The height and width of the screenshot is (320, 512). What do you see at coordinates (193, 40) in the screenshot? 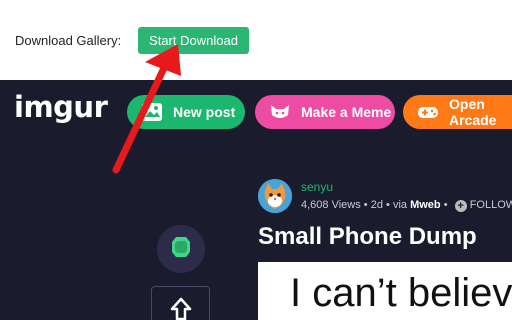
I see `start-download-button: Start Download` at bounding box center [193, 40].